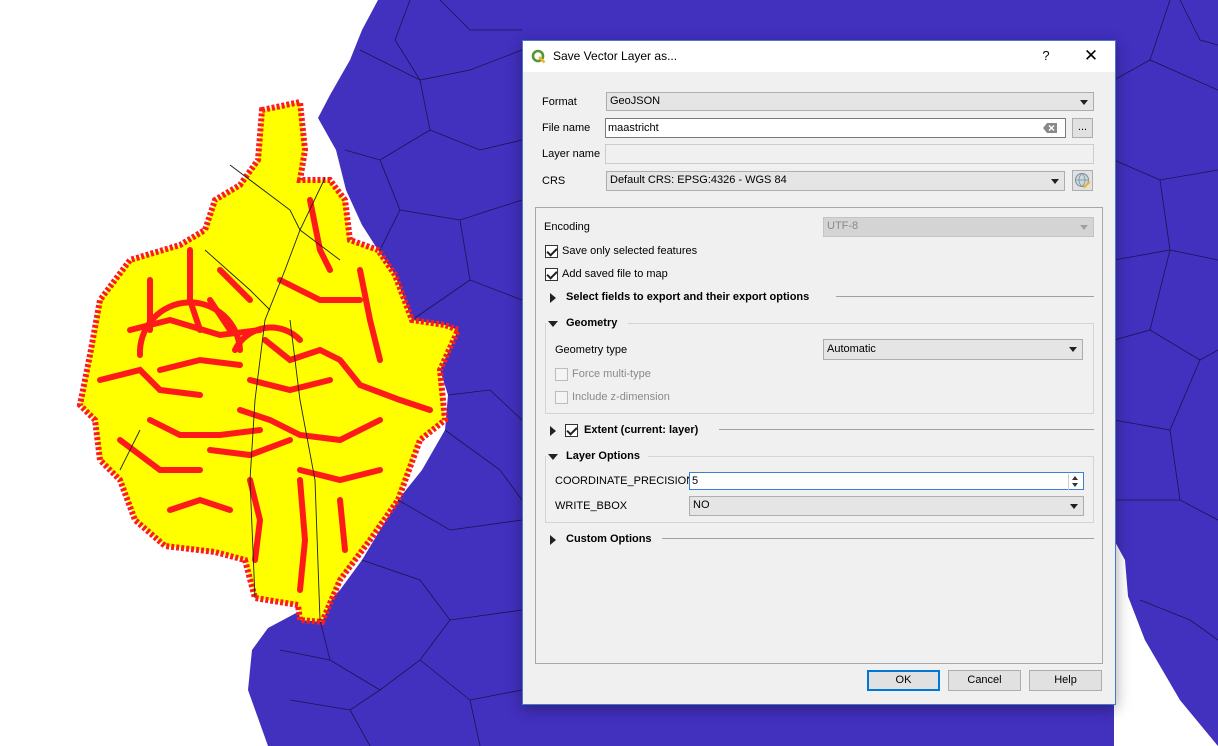  What do you see at coordinates (633, 128) in the screenshot?
I see `filename-value: maastricht` at bounding box center [633, 128].